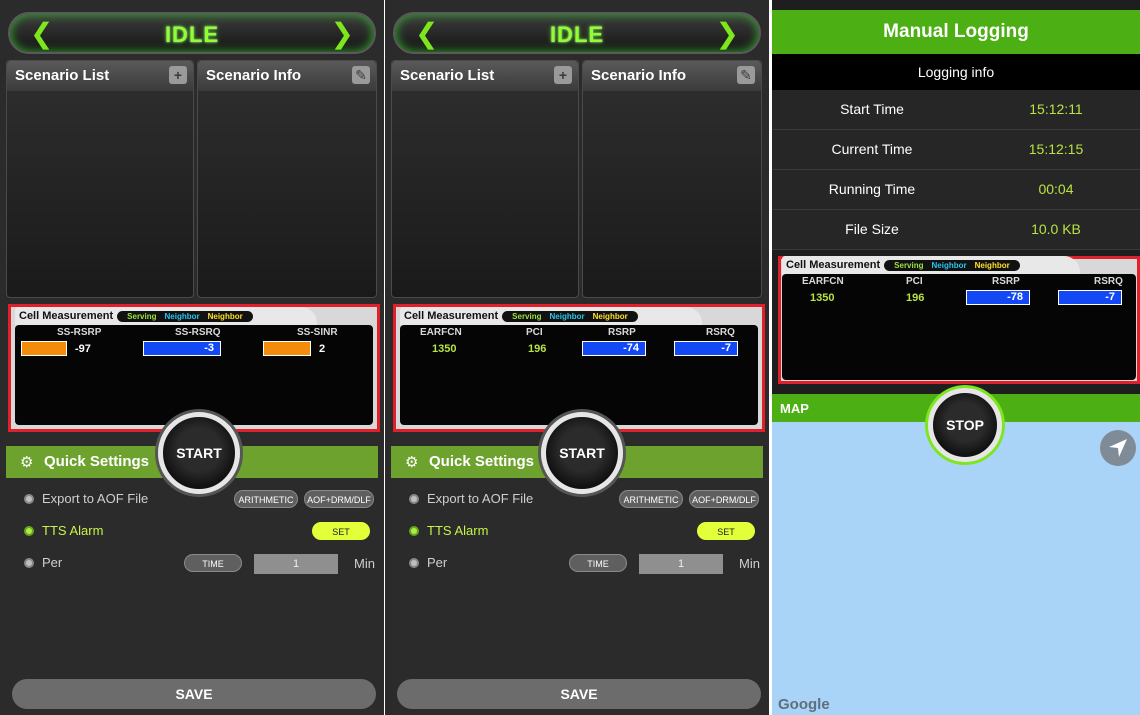 This screenshot has height=715, width=1140. Describe the element at coordinates (672, 179) in the screenshot. I see `scenario-info-panel: Scenario Info ✎` at that location.